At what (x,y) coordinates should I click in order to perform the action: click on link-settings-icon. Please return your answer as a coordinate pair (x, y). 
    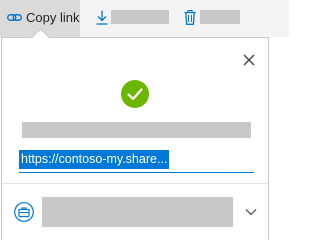
    Looking at the image, I should click on (24, 212).